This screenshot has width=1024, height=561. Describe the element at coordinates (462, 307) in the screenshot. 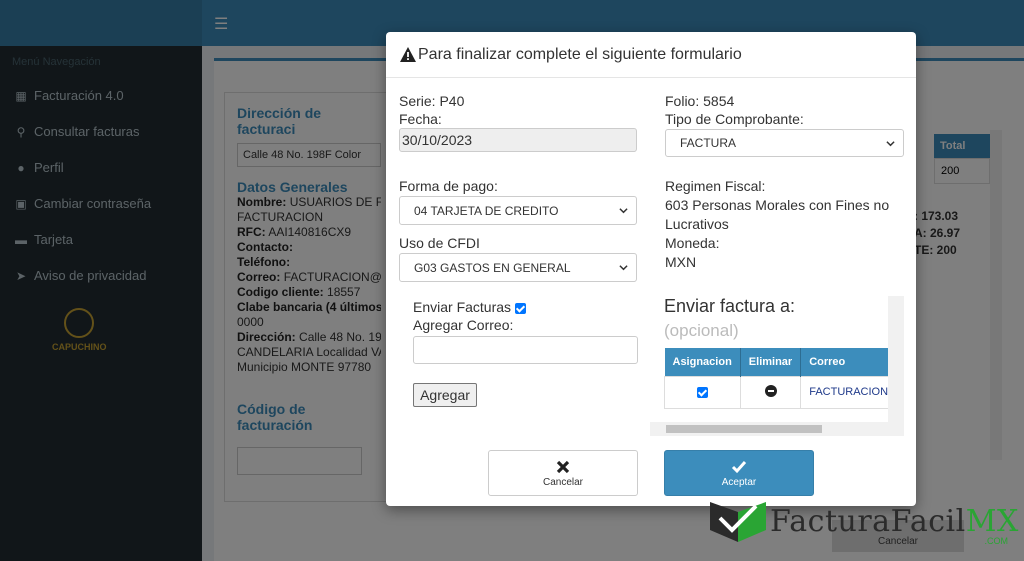

I see `enviar-facturas-label: Enviar Facturas` at that location.